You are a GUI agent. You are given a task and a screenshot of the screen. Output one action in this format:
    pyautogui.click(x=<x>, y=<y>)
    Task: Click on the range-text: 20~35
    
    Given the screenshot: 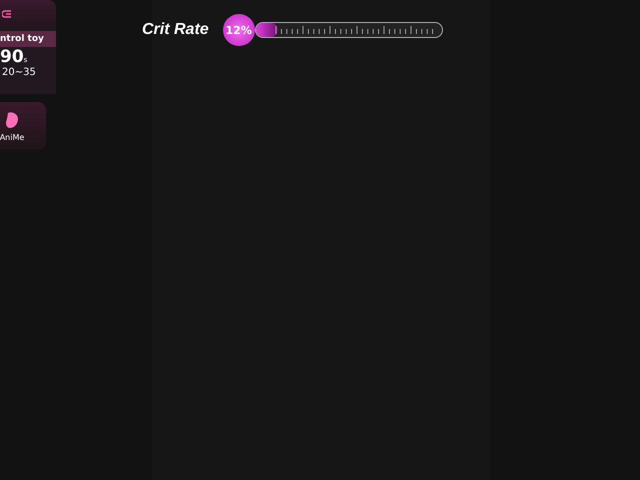 What is the action you would take?
    pyautogui.click(x=19, y=72)
    